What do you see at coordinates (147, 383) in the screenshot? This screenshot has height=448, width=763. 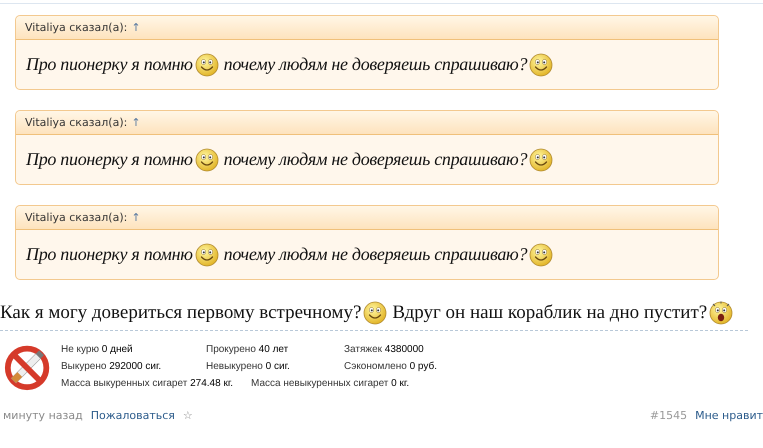 I see `stat-text: Масса выкуренных сигарет 274.48 кг.` at bounding box center [147, 383].